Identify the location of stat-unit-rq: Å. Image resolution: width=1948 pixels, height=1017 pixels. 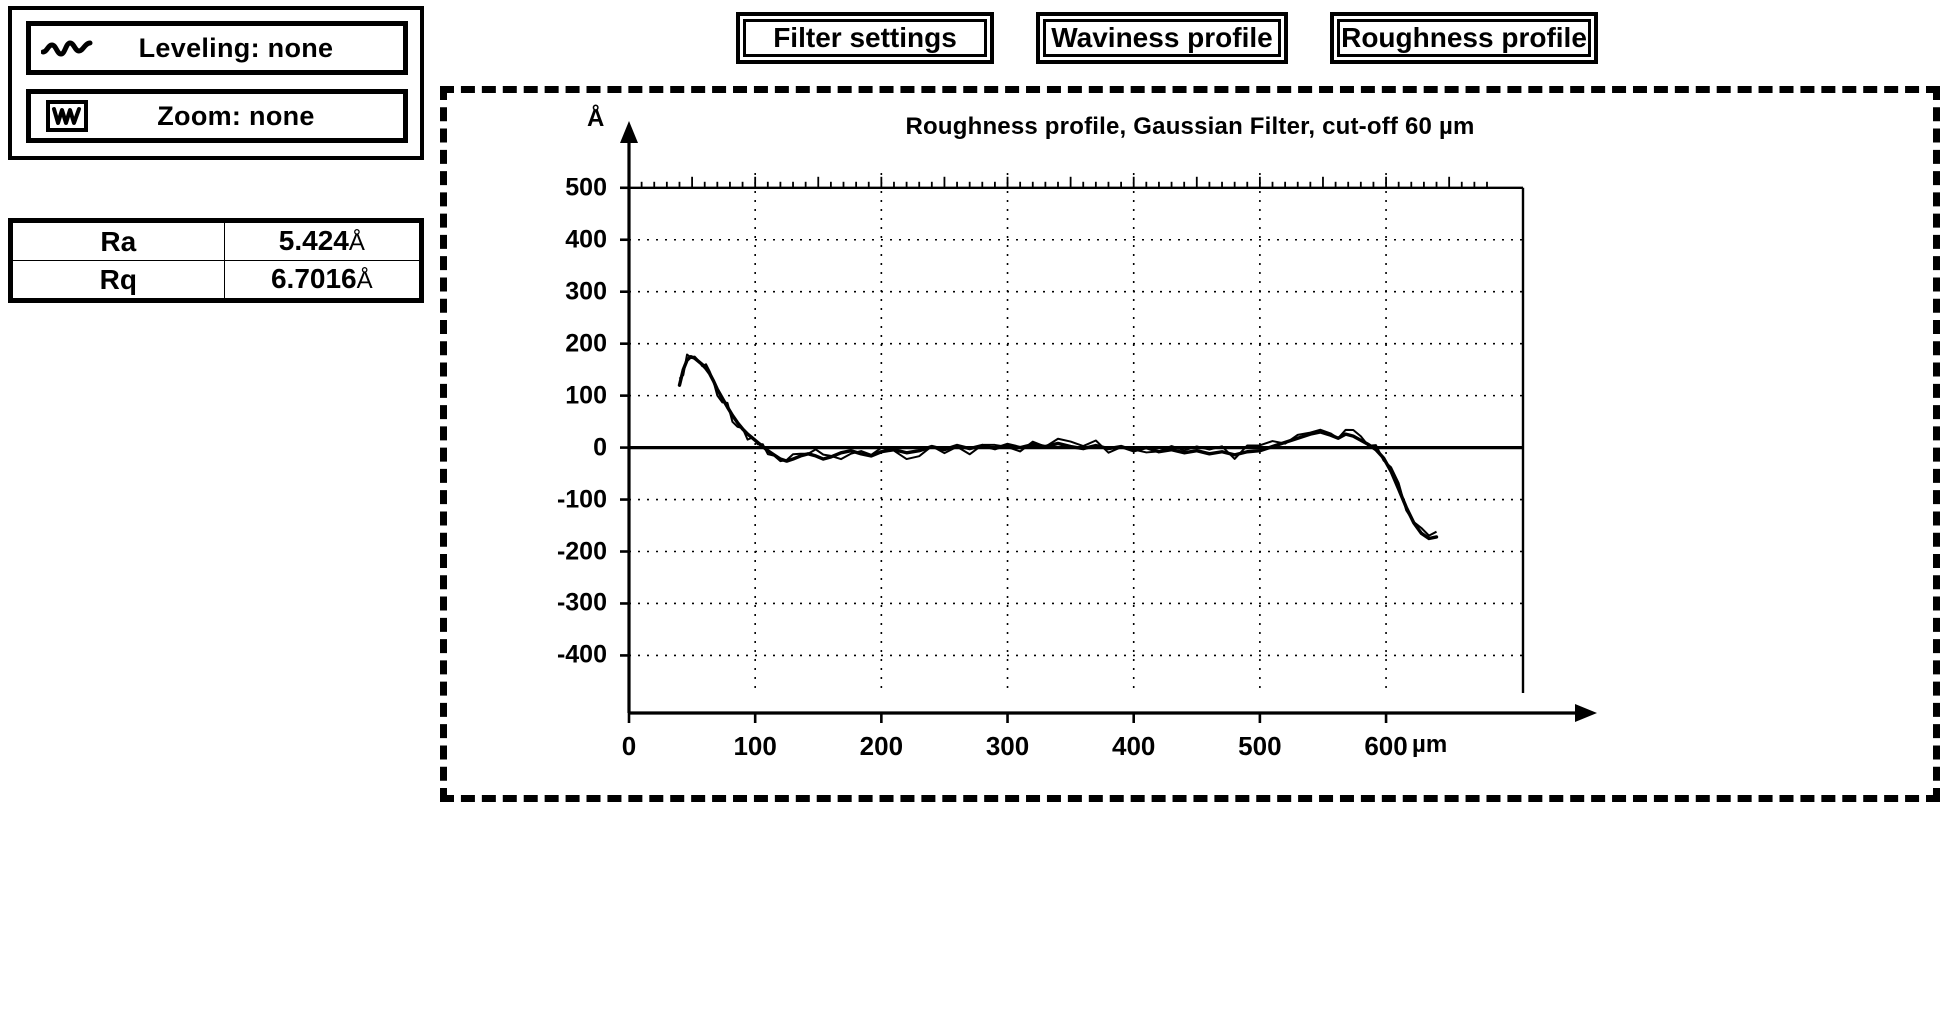
(364, 280).